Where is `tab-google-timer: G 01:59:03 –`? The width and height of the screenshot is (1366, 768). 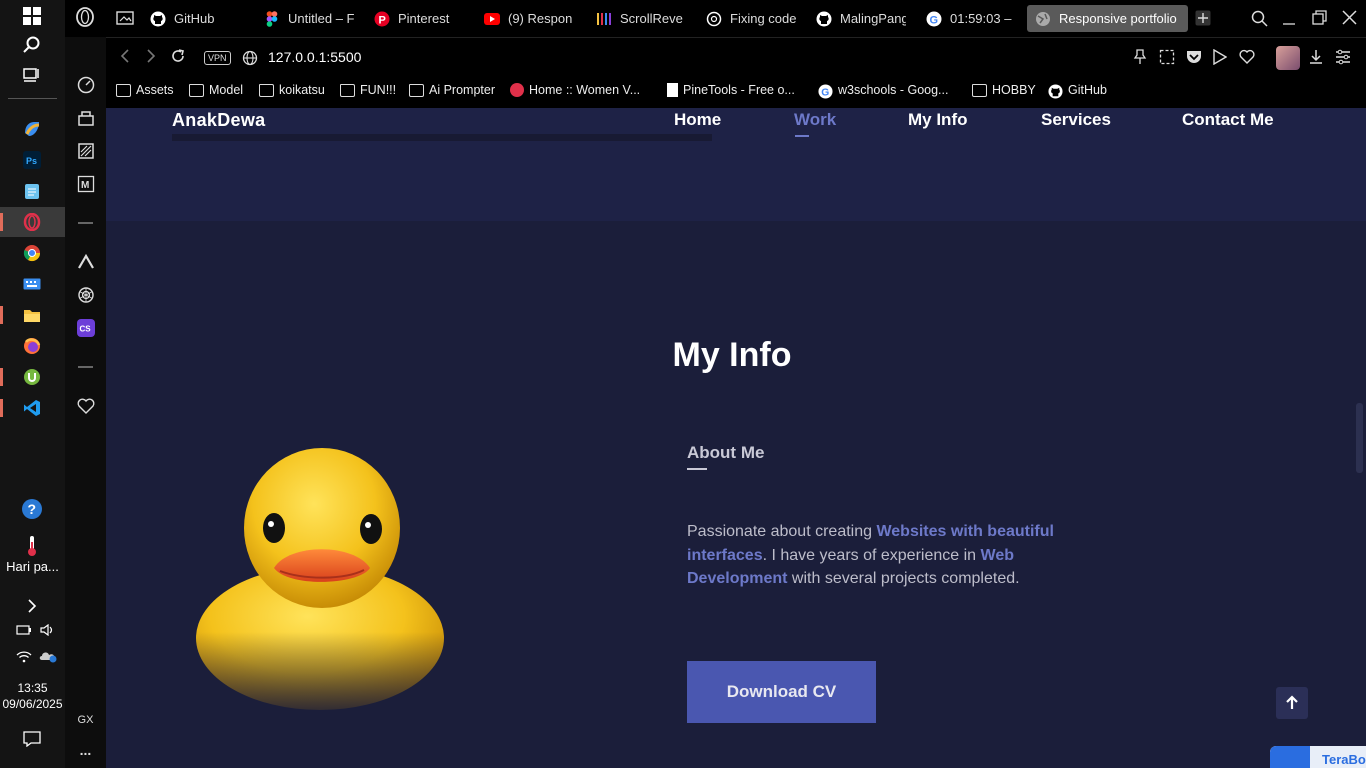
tab-google-timer: G 01:59:03 – is located at coordinates (971, 18).